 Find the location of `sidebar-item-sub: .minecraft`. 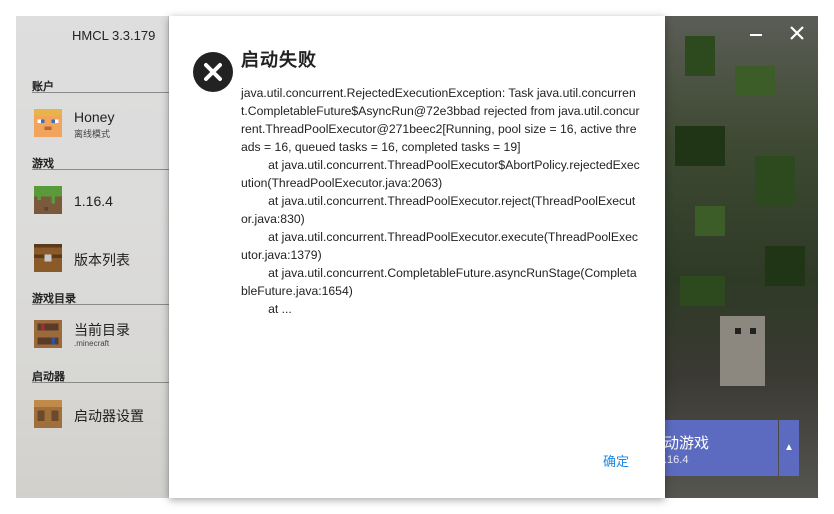

sidebar-item-sub: .minecraft is located at coordinates (92, 343).